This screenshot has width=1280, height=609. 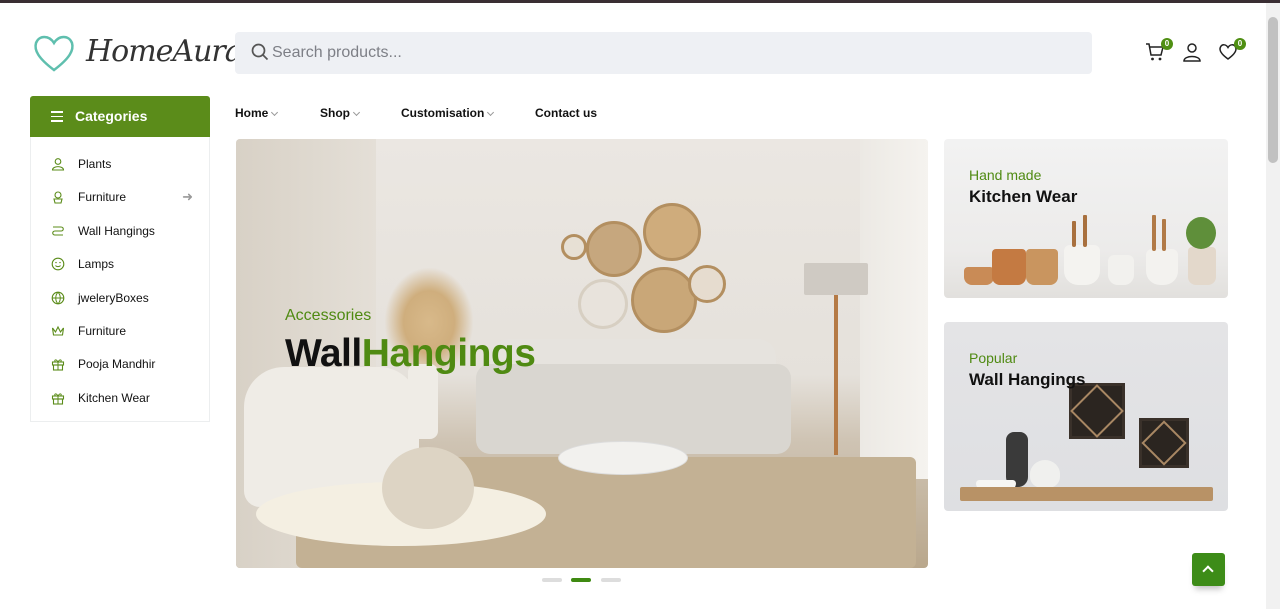 I want to click on category-label: Kitchen Wear, so click(x=114, y=398).